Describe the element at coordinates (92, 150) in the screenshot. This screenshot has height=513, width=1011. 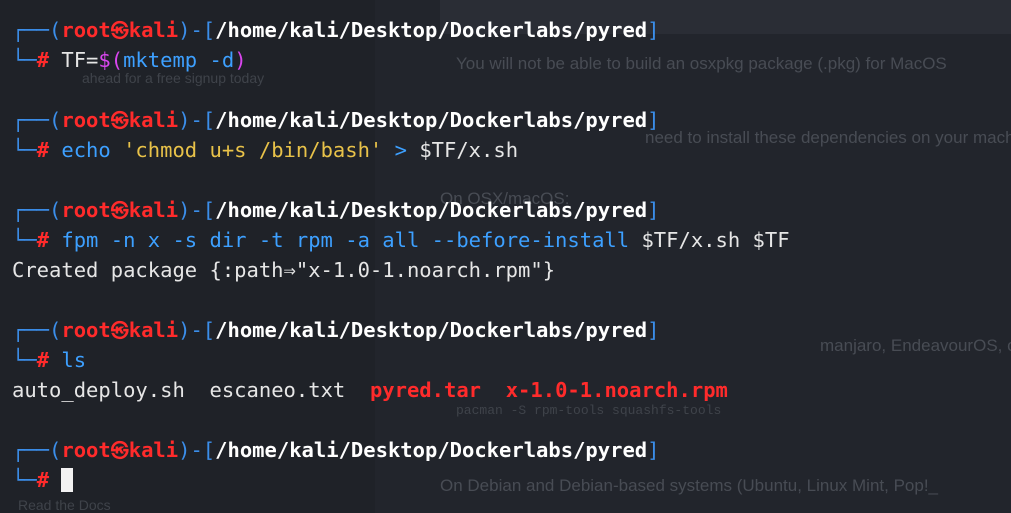
I see `command-token: echo` at that location.